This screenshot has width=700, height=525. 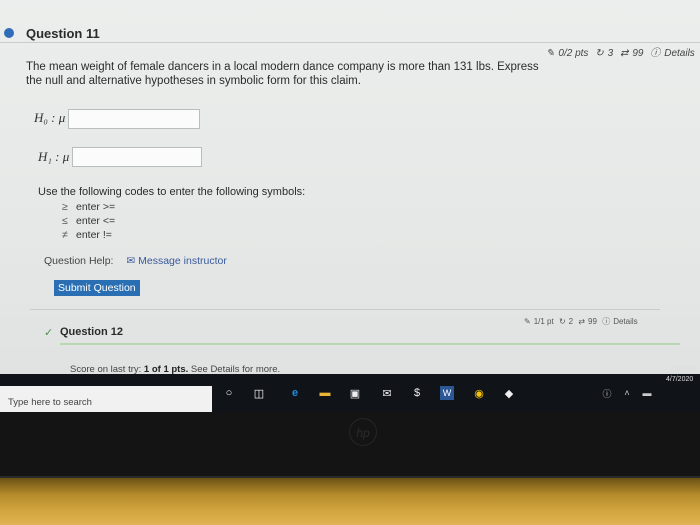 I want to click on points-text: 1/1 pt, so click(x=543, y=321).